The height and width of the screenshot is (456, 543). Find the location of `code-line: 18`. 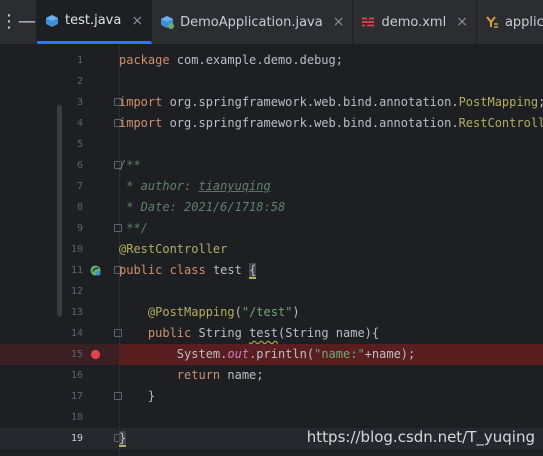

code-line: 18 is located at coordinates (271, 417).